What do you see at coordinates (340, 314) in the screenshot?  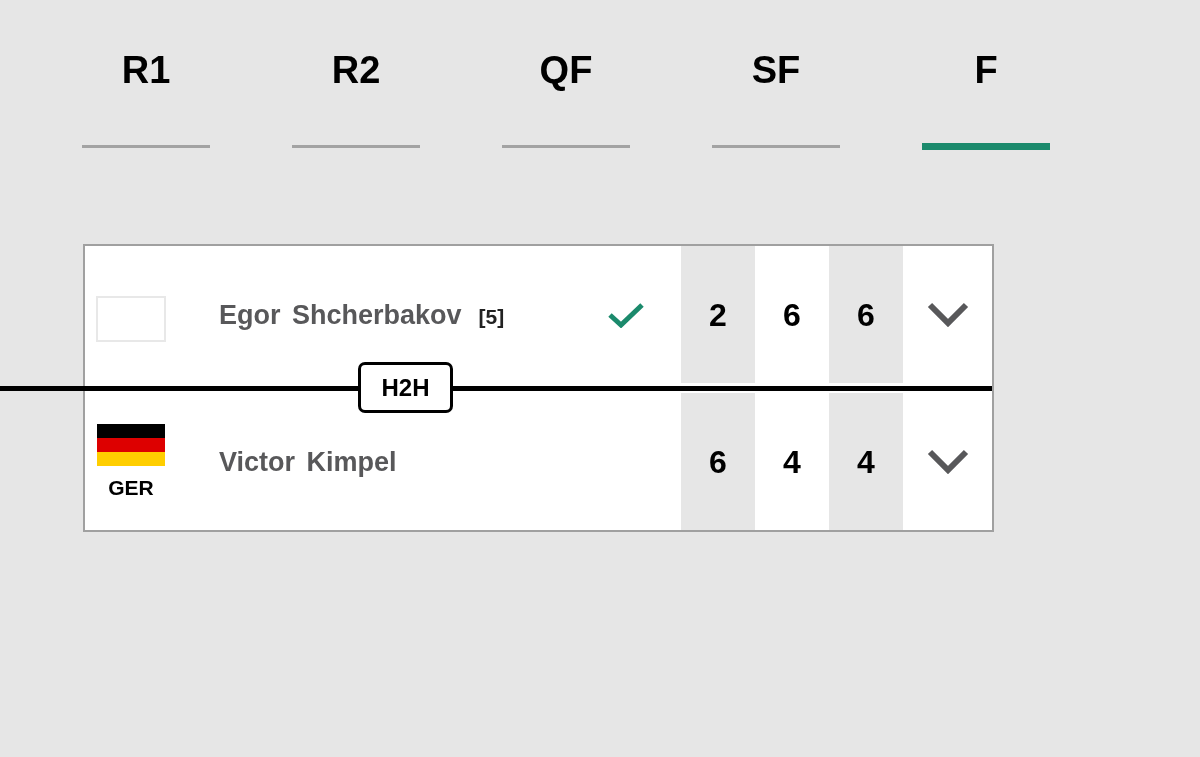 I see `player-name: Egor Shcherbakov` at bounding box center [340, 314].